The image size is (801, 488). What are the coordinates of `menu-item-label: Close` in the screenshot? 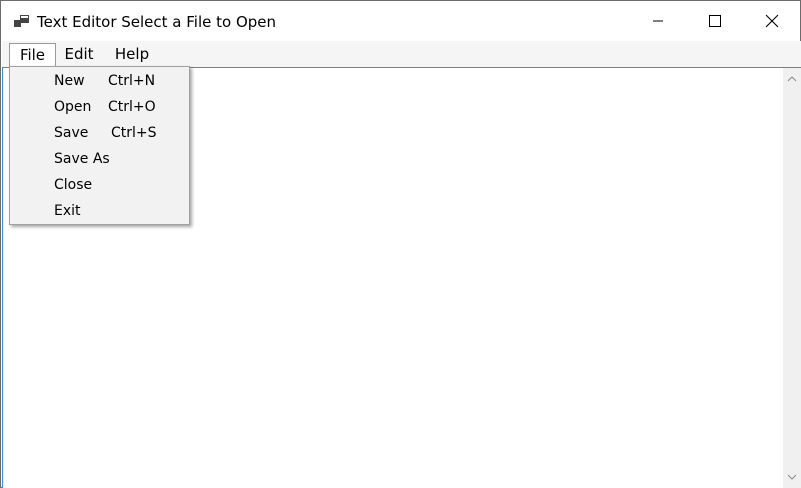 It's located at (73, 185).